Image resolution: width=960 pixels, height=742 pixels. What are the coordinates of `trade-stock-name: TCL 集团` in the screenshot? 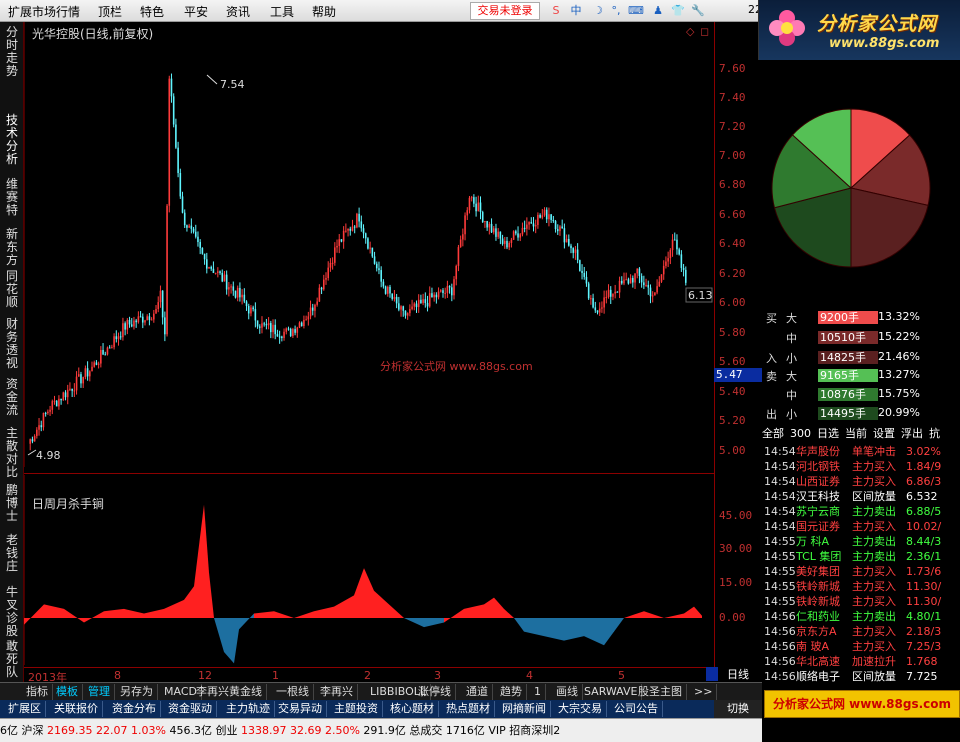 It's located at (818, 556).